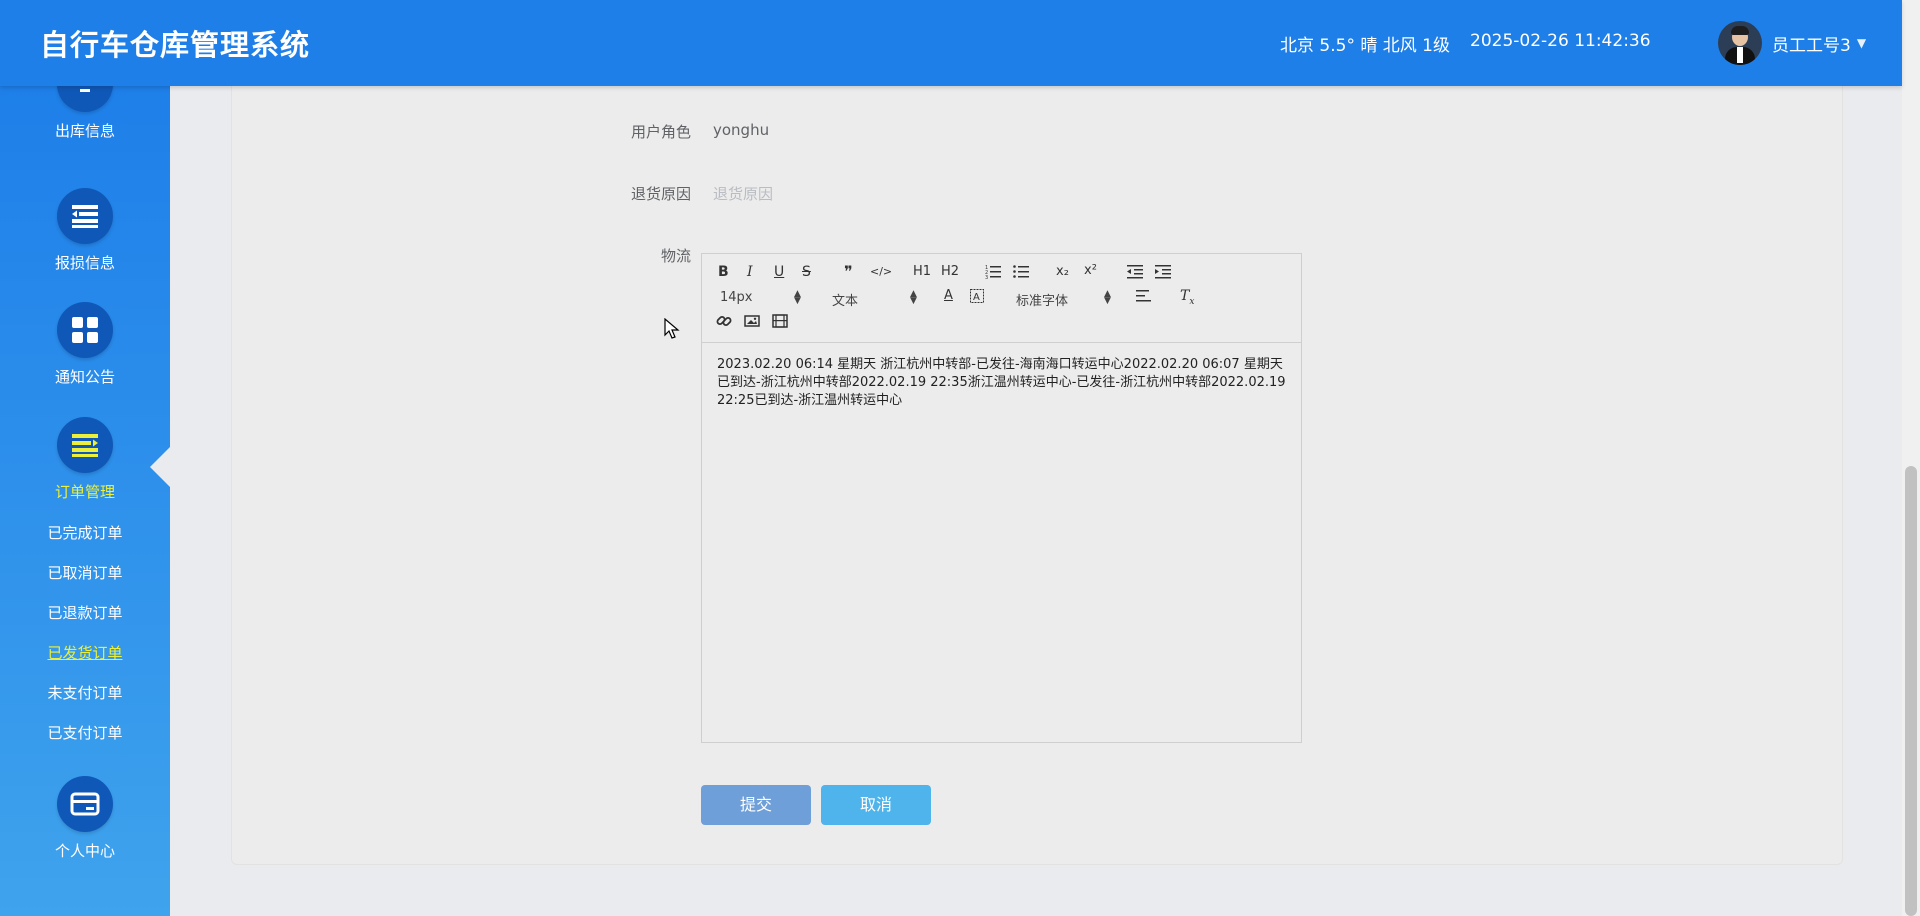 This screenshot has height=916, width=1920. I want to click on sidebar-item-orders: 订单管理, so click(85, 459).